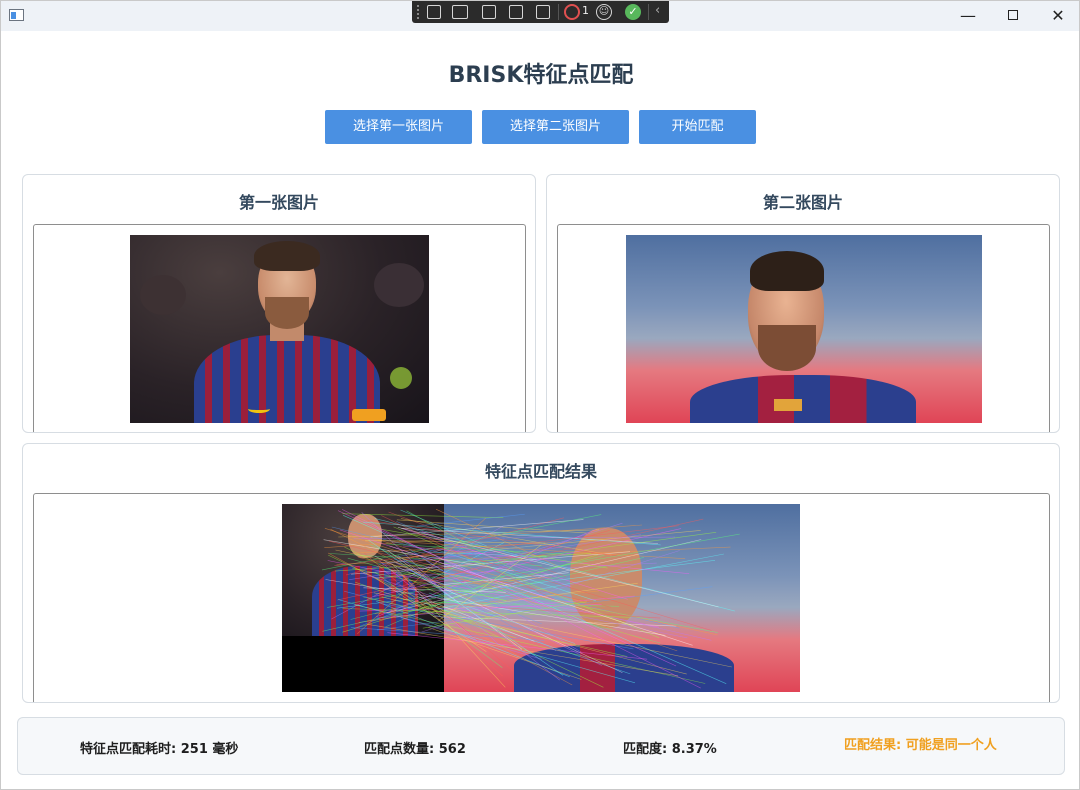  I want to click on second-image-title: 第二张图片, so click(802, 202).